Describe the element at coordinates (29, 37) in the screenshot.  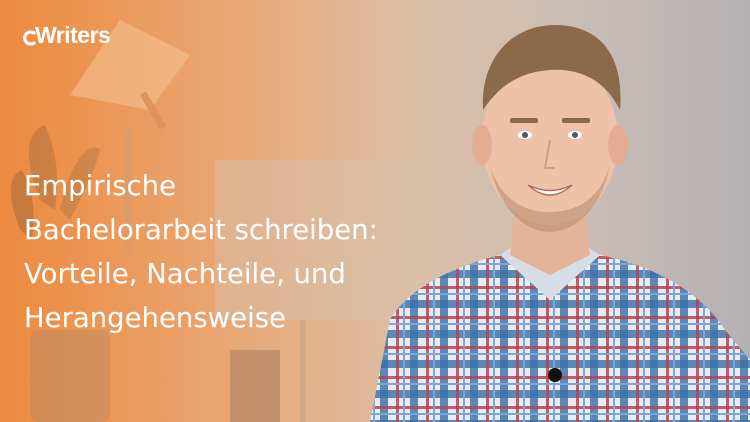
I see `c-brand-mark-icon` at that location.